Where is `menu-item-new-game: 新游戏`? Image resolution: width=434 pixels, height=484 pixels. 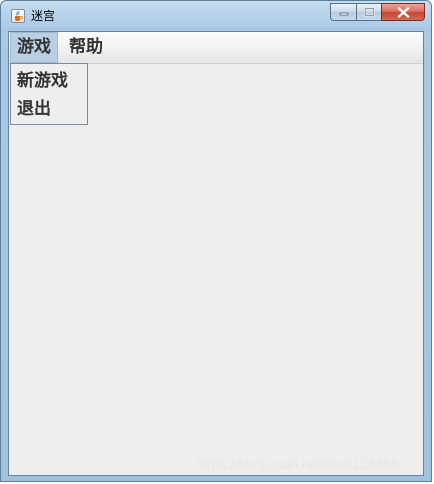 menu-item-new-game: 新游戏 is located at coordinates (49, 81).